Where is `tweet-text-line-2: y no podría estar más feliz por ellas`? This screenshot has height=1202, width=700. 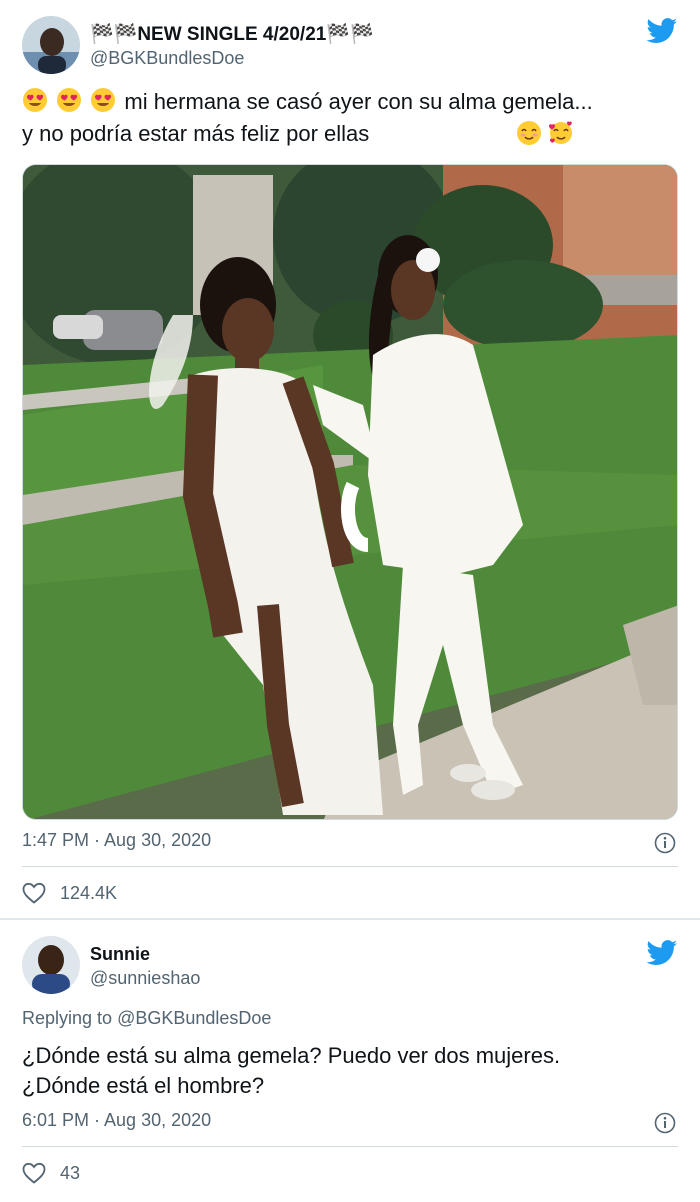 tweet-text-line-2: y no podría estar más feliz por ellas is located at coordinates (195, 134).